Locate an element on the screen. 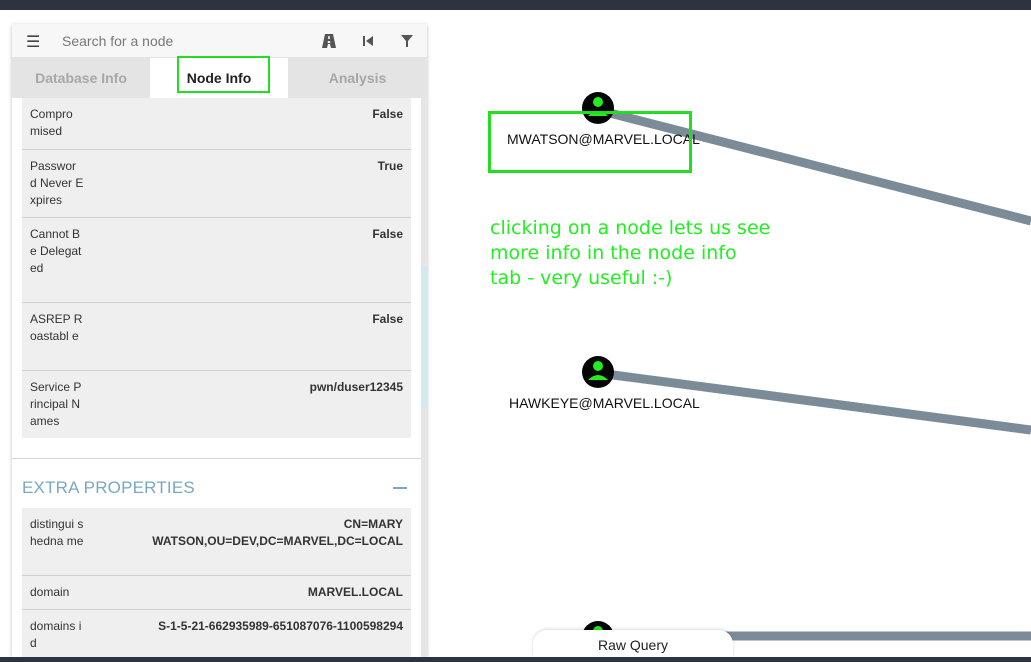  scrollbar is located at coordinates (424, 377).